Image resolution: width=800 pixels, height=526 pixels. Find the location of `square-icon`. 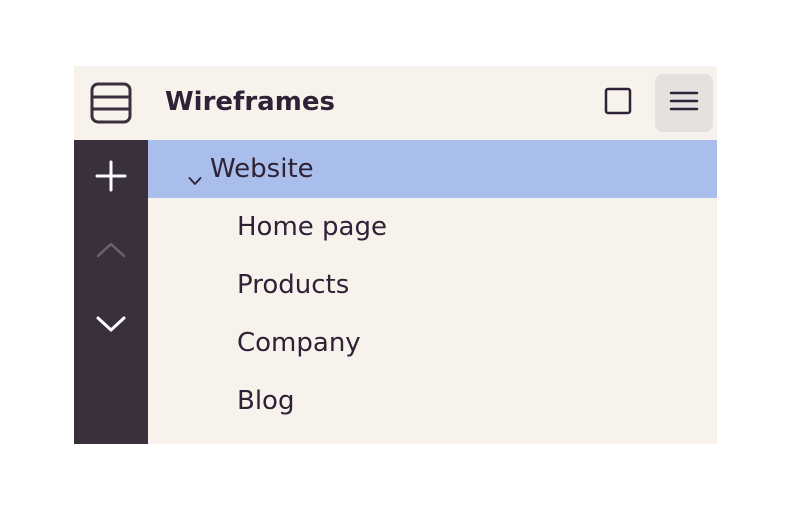

square-icon is located at coordinates (618, 103).